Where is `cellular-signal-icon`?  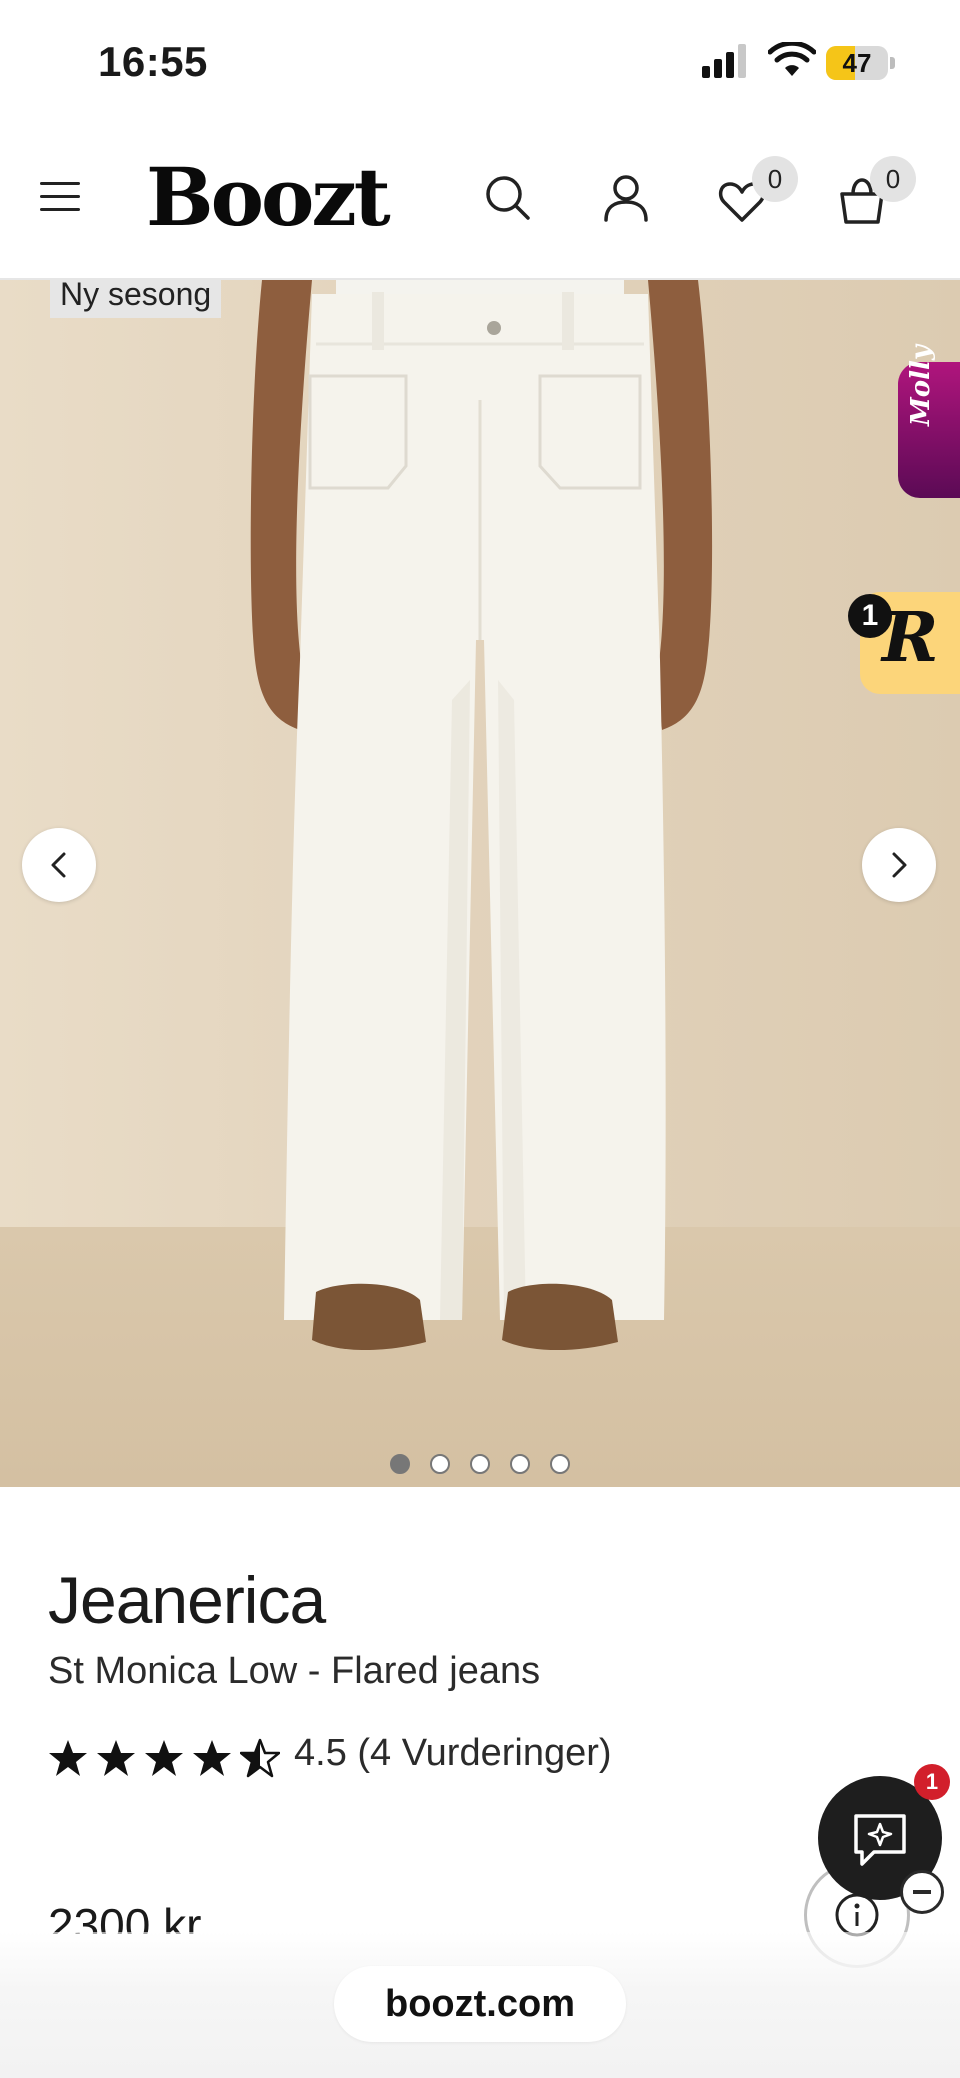 cellular-signal-icon is located at coordinates (724, 61).